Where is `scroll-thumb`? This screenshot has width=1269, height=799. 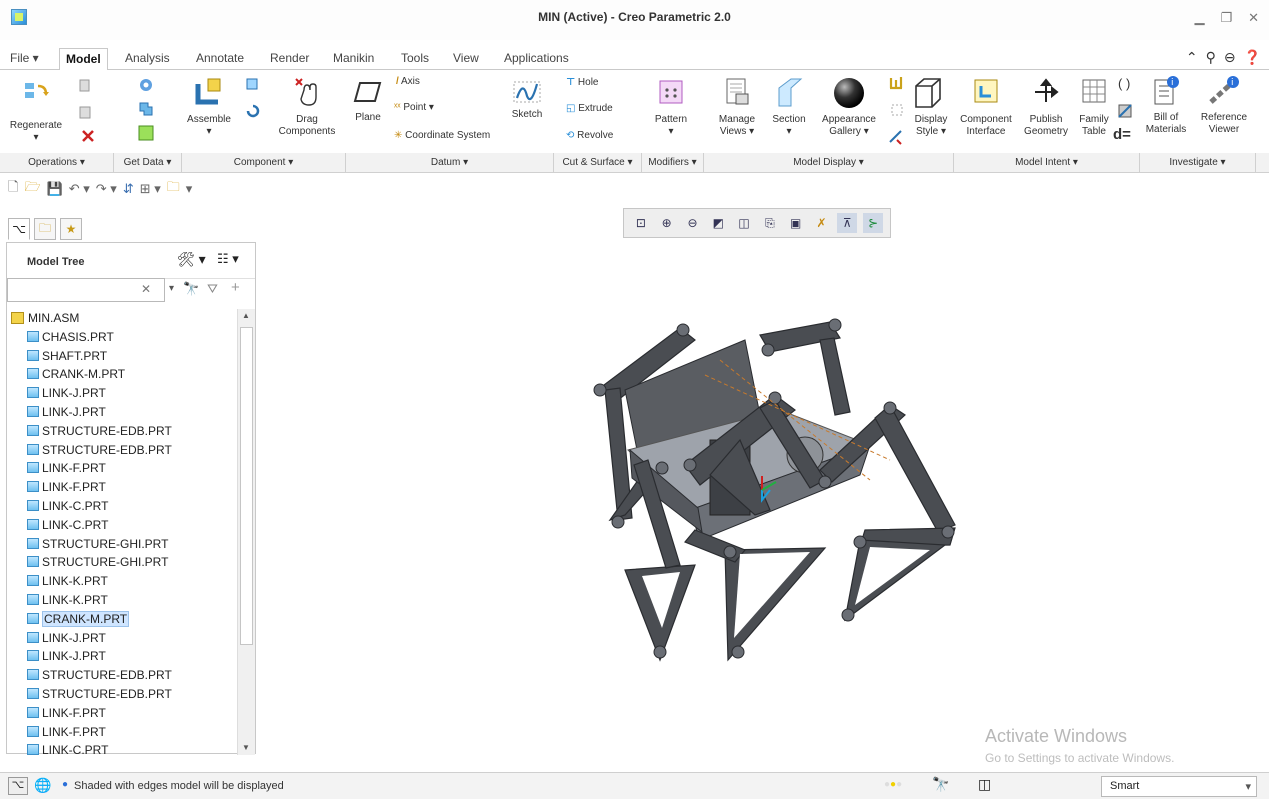 scroll-thumb is located at coordinates (246, 486).